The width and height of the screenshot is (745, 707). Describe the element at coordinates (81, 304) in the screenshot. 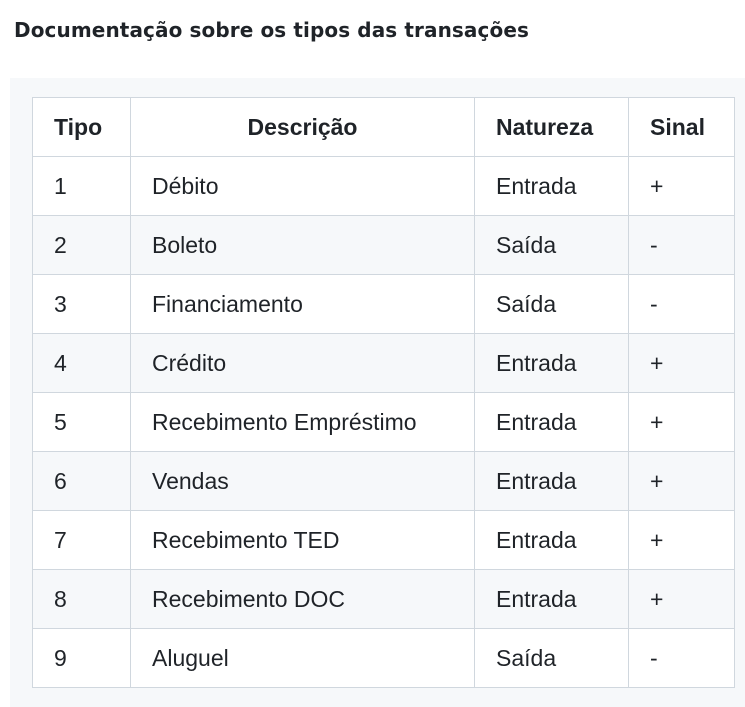

I see `cell-tipo: 3` at that location.